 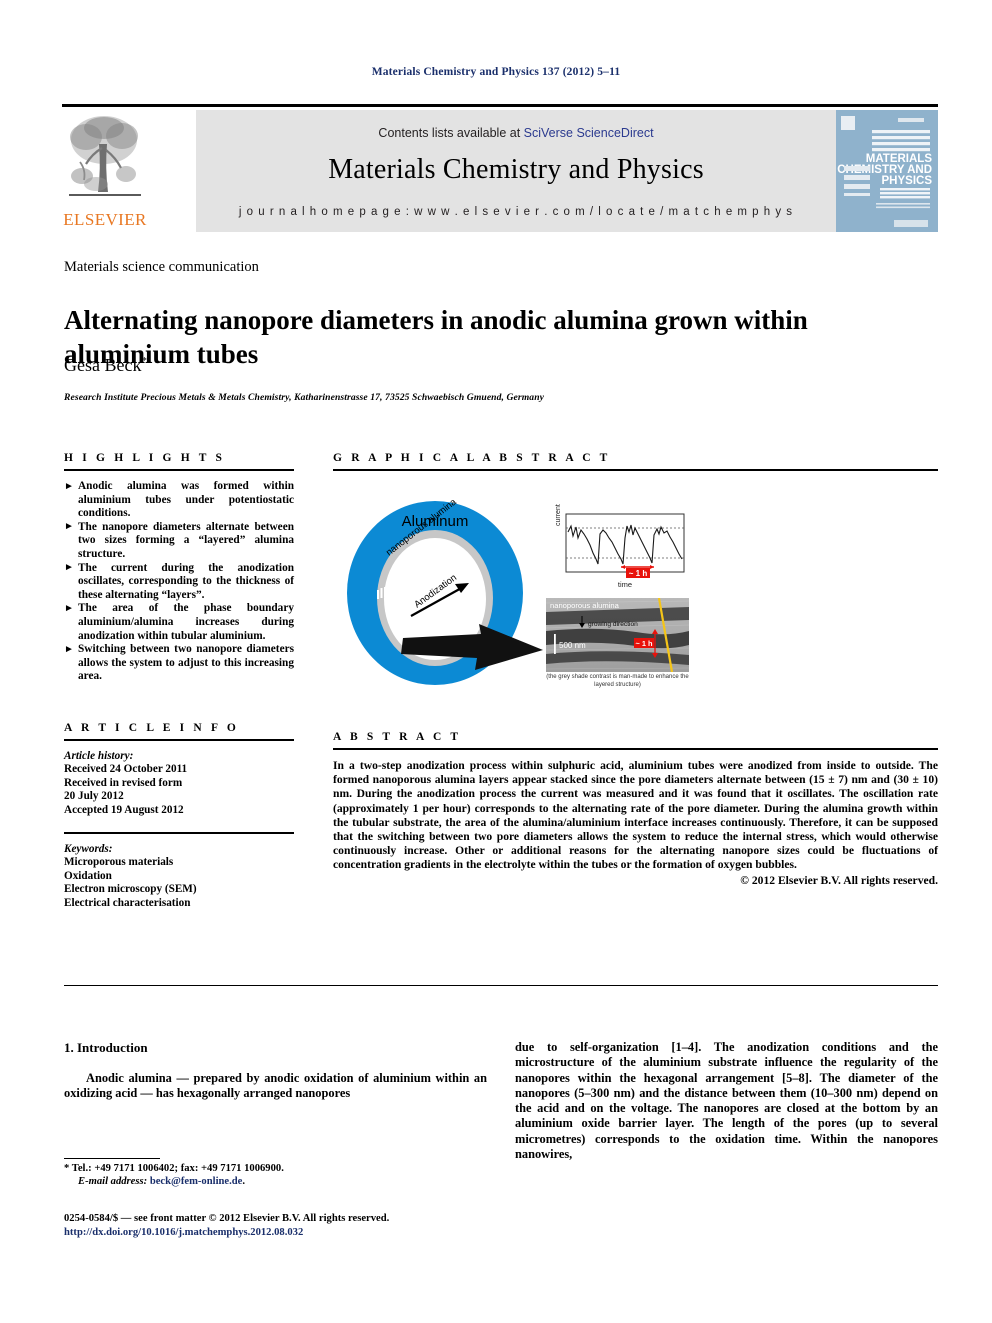 I want to click on graphical-abstract-figure: Aluminum nanoporous alumina Anodization, so click(x=635, y=592).